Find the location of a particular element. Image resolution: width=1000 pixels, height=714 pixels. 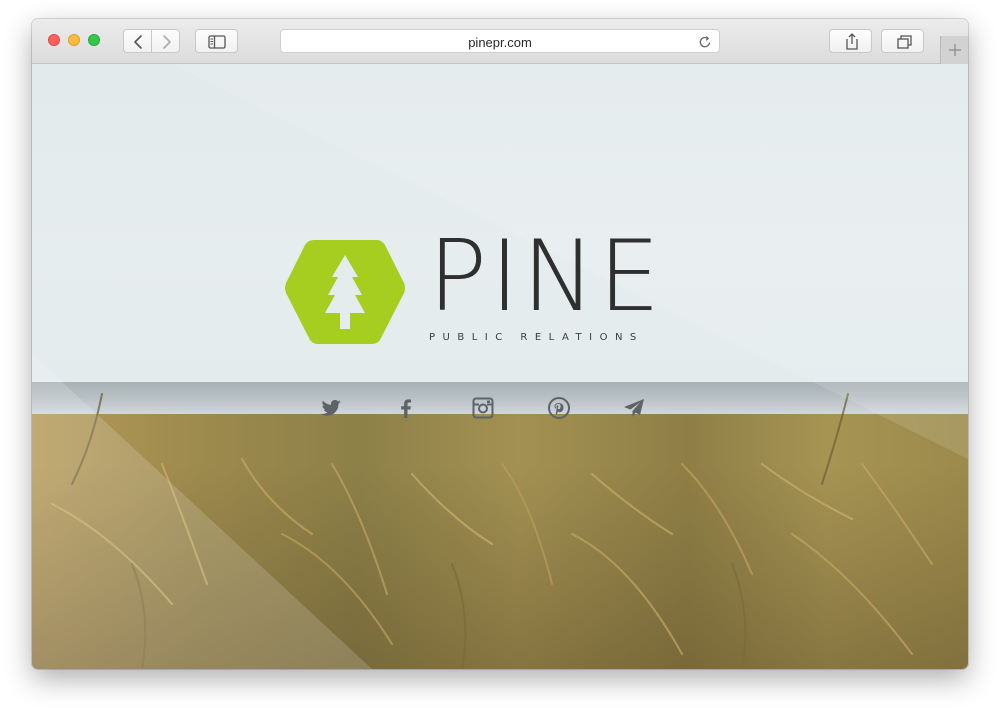

maximize-window-button is located at coordinates (94, 40).